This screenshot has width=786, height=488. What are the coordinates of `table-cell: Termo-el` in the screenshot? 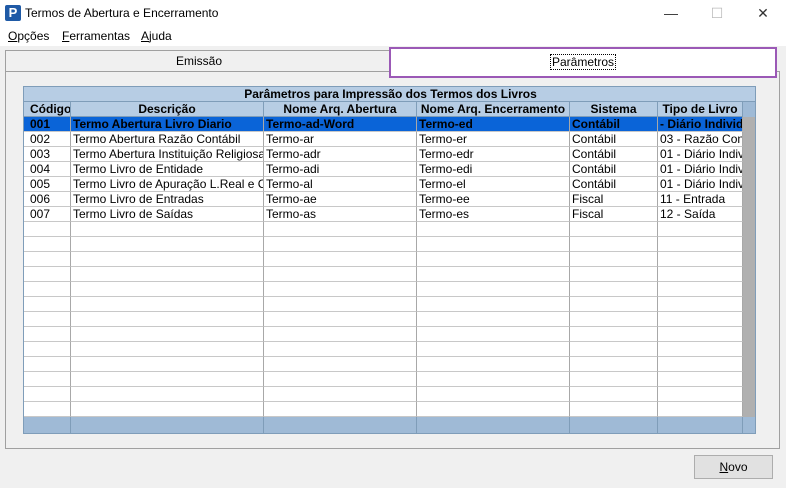 It's located at (493, 184).